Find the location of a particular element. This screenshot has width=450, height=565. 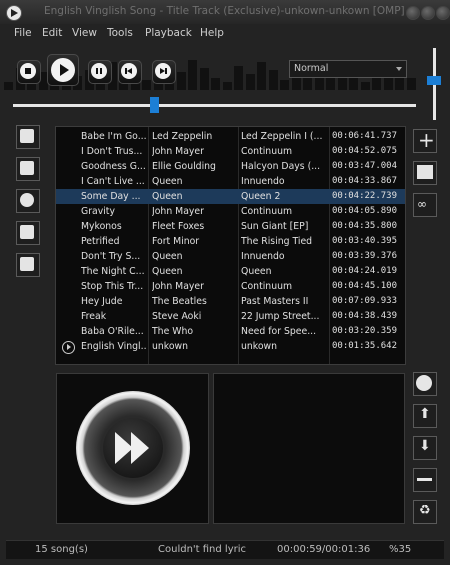

equalizer-icon is located at coordinates (27, 232).